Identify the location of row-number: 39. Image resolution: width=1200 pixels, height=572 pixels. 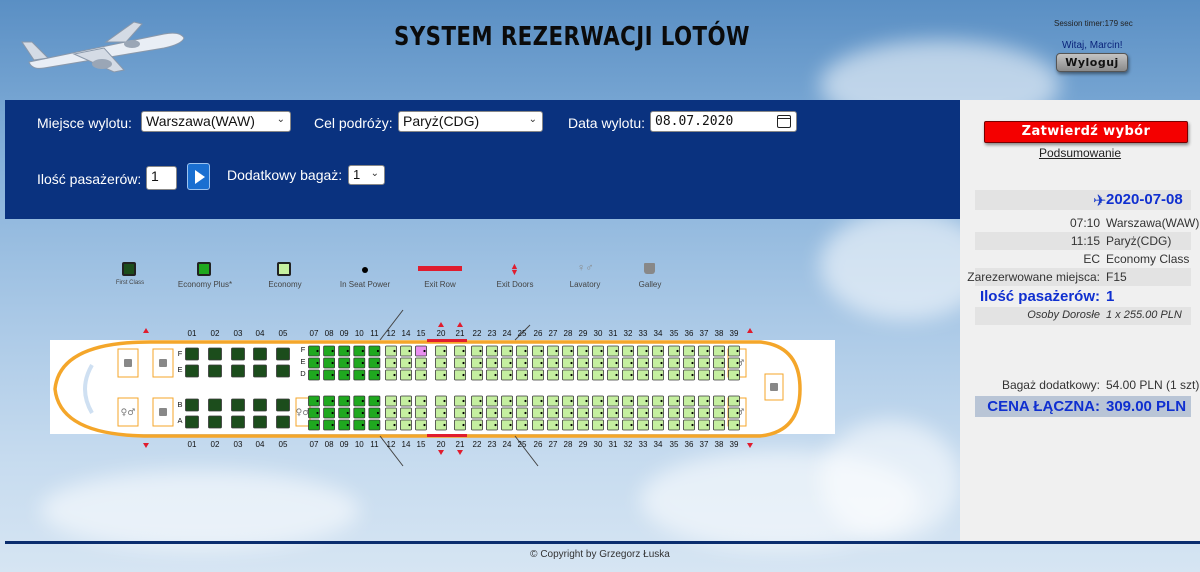
(734, 444).